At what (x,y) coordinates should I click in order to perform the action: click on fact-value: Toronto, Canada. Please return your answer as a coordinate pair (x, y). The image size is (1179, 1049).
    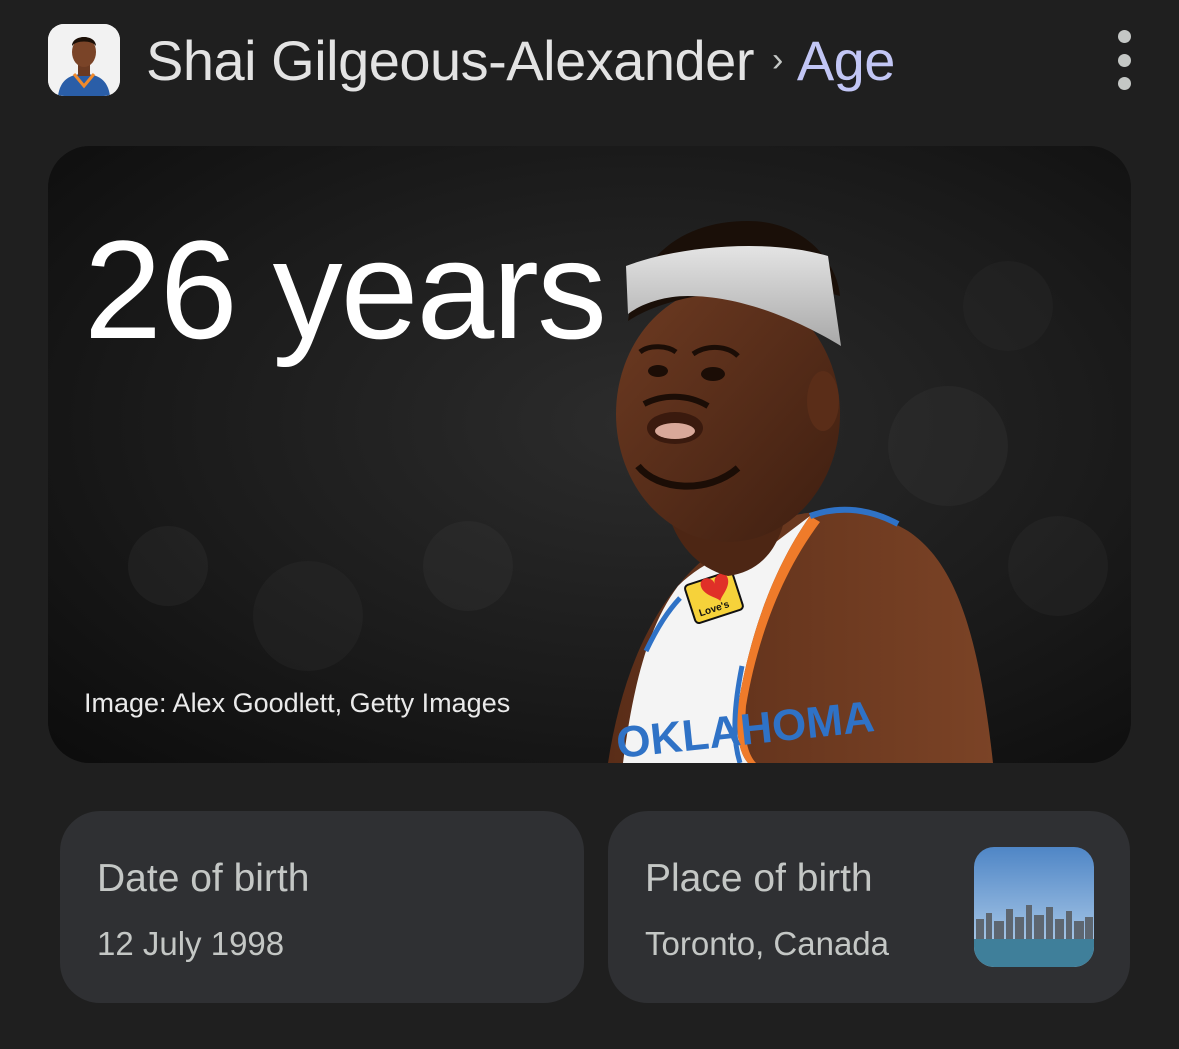
    Looking at the image, I should click on (767, 943).